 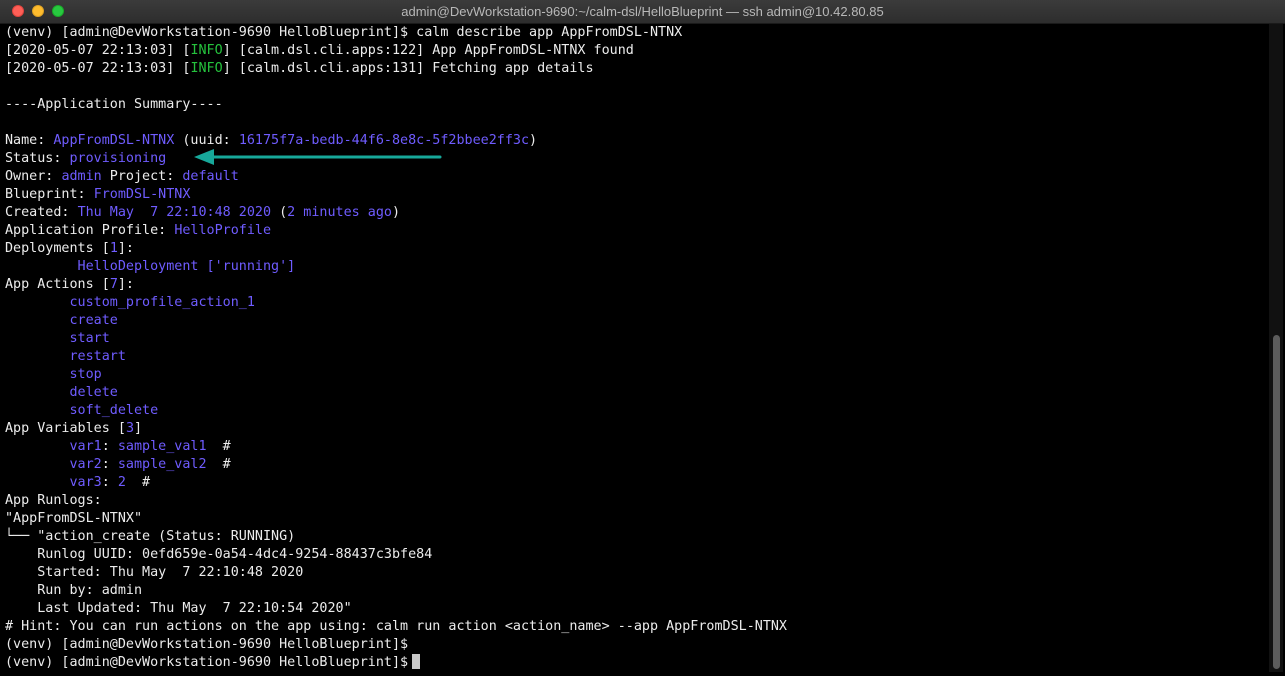 What do you see at coordinates (118, 158) in the screenshot?
I see `status-value: provisioning` at bounding box center [118, 158].